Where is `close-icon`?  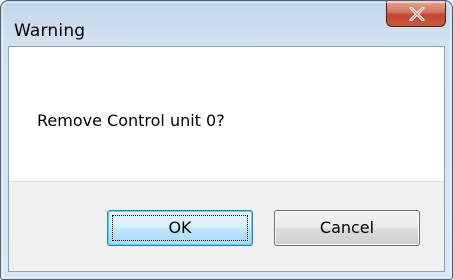 close-icon is located at coordinates (417, 14).